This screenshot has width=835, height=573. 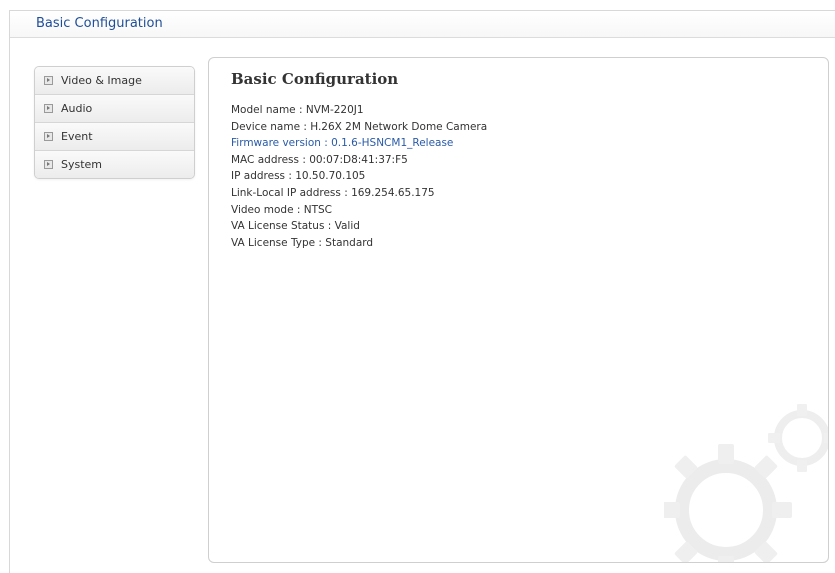 What do you see at coordinates (77, 136) in the screenshot?
I see `sidebar-item-label: Event` at bounding box center [77, 136].